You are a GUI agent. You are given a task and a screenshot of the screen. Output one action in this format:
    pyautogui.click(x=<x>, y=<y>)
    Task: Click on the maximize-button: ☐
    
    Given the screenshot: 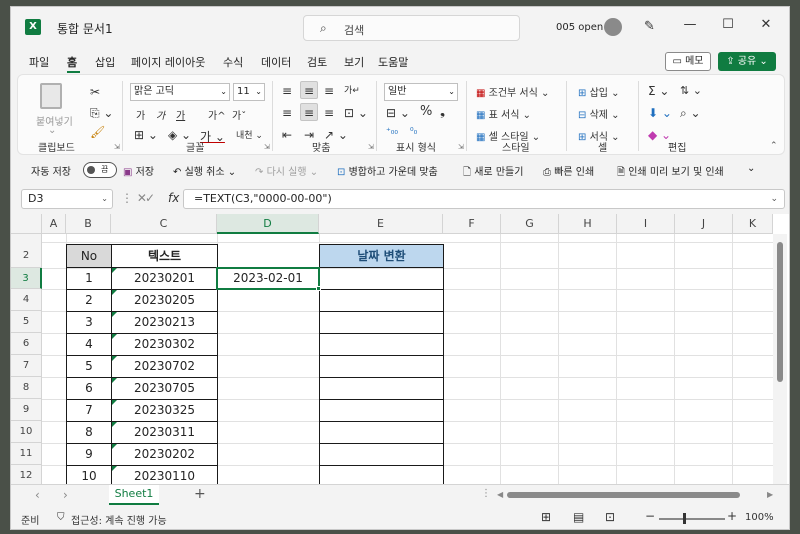 What is the action you would take?
    pyautogui.click(x=728, y=24)
    